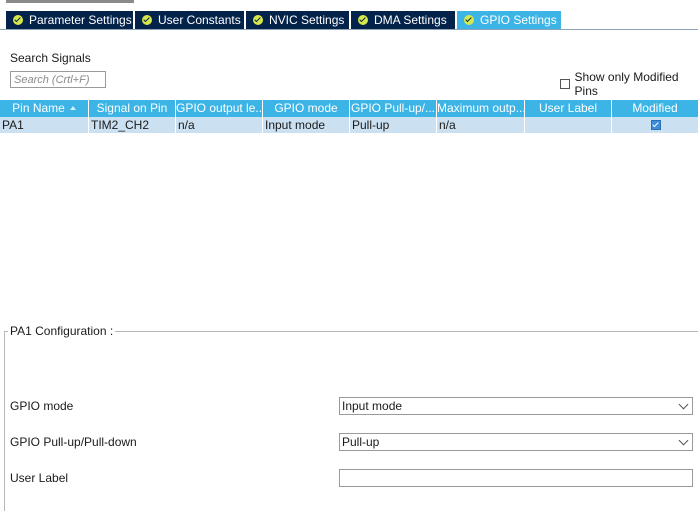 The image size is (698, 511). I want to click on table-row: PA1 TIM2_CH2 n/a Input mode Pull-up n/a, so click(349, 125).